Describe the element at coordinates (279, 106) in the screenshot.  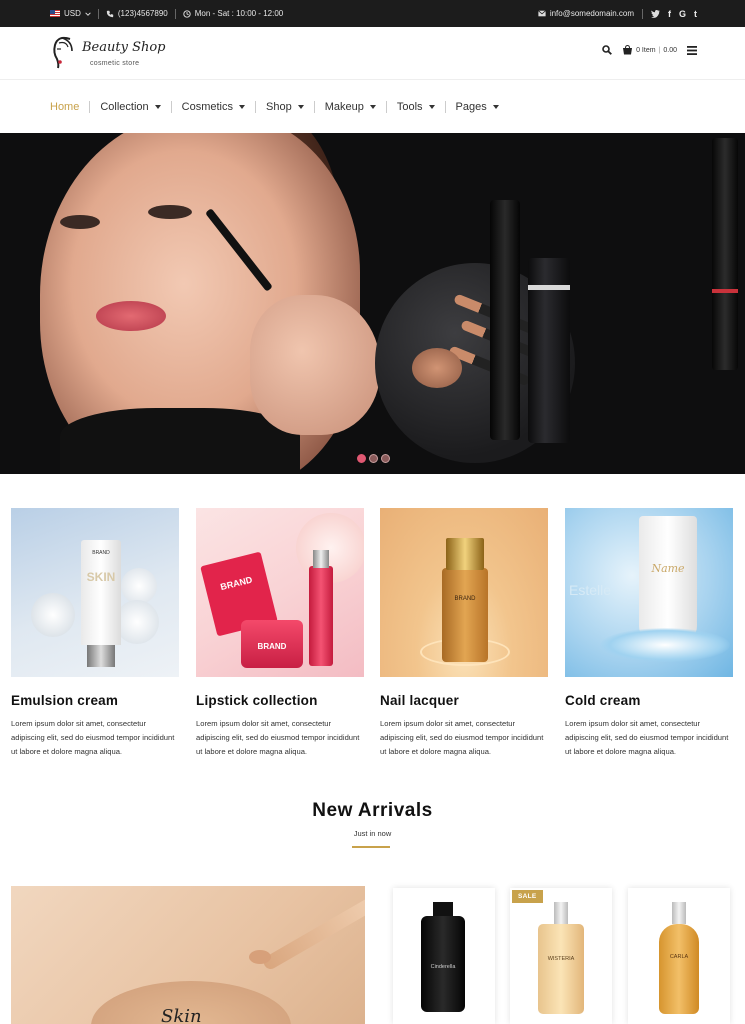
I see `nav-label: Shop` at that location.